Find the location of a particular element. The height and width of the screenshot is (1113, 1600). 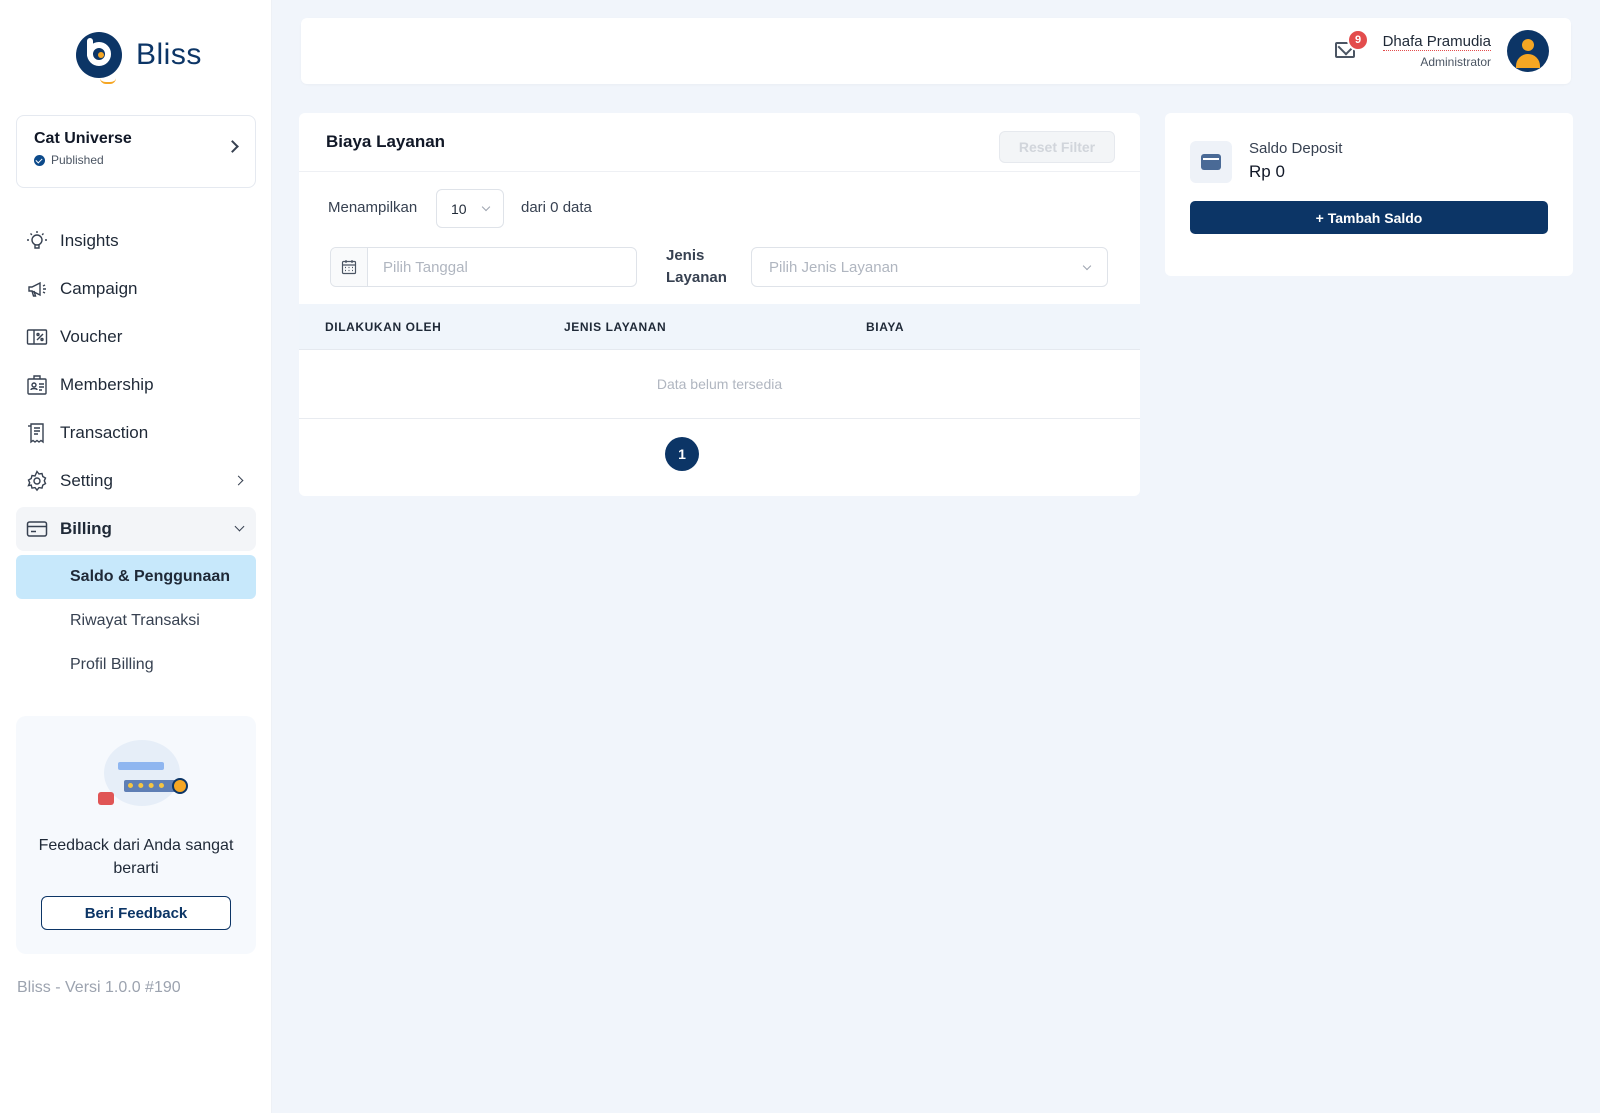

logo-smile-icon is located at coordinates (108, 81).